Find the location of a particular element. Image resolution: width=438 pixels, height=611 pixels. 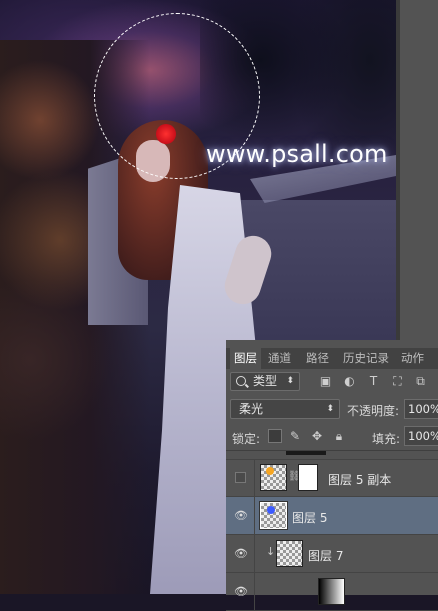

tab-history: 历史记录 is located at coordinates (366, 358).